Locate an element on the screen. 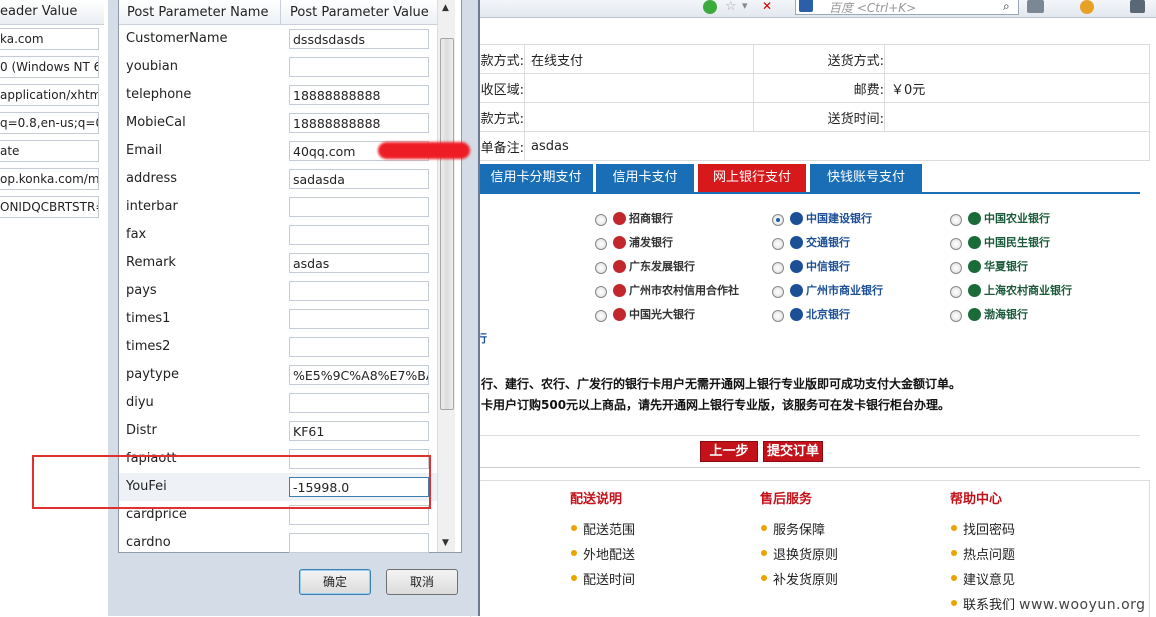  parameter-row: interbar is located at coordinates (278, 207).